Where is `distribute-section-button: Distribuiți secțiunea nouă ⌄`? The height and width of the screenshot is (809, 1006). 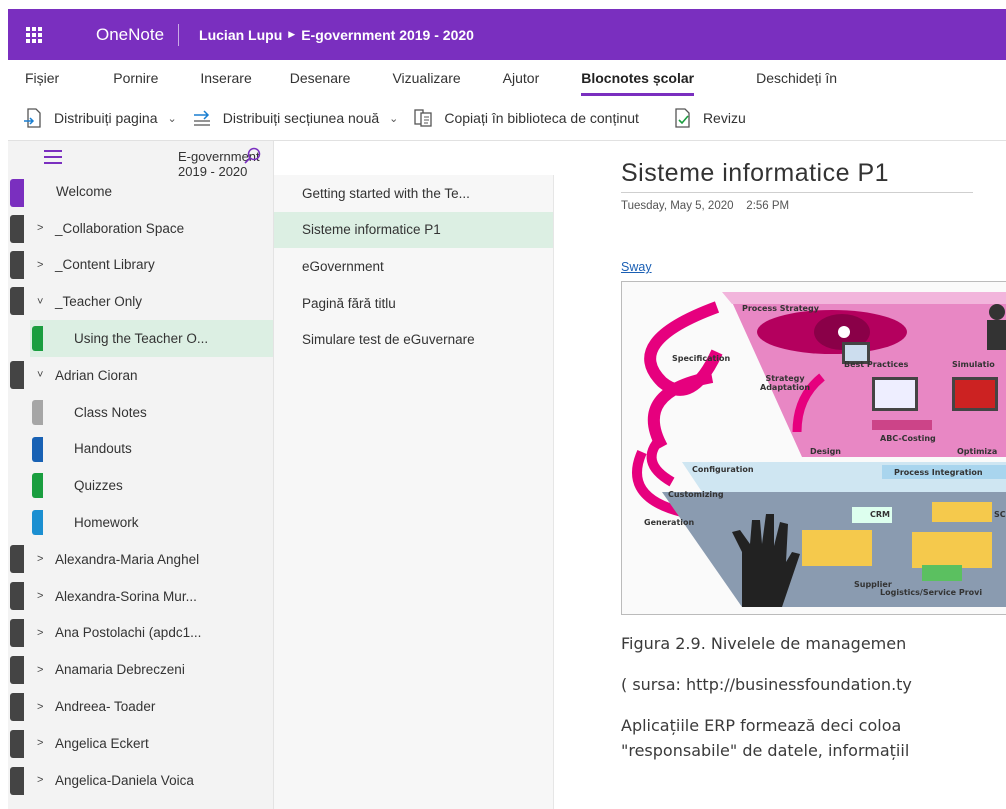
distribute-section-button: Distribuiți secțiunea nouă ⌄ is located at coordinates (295, 118).